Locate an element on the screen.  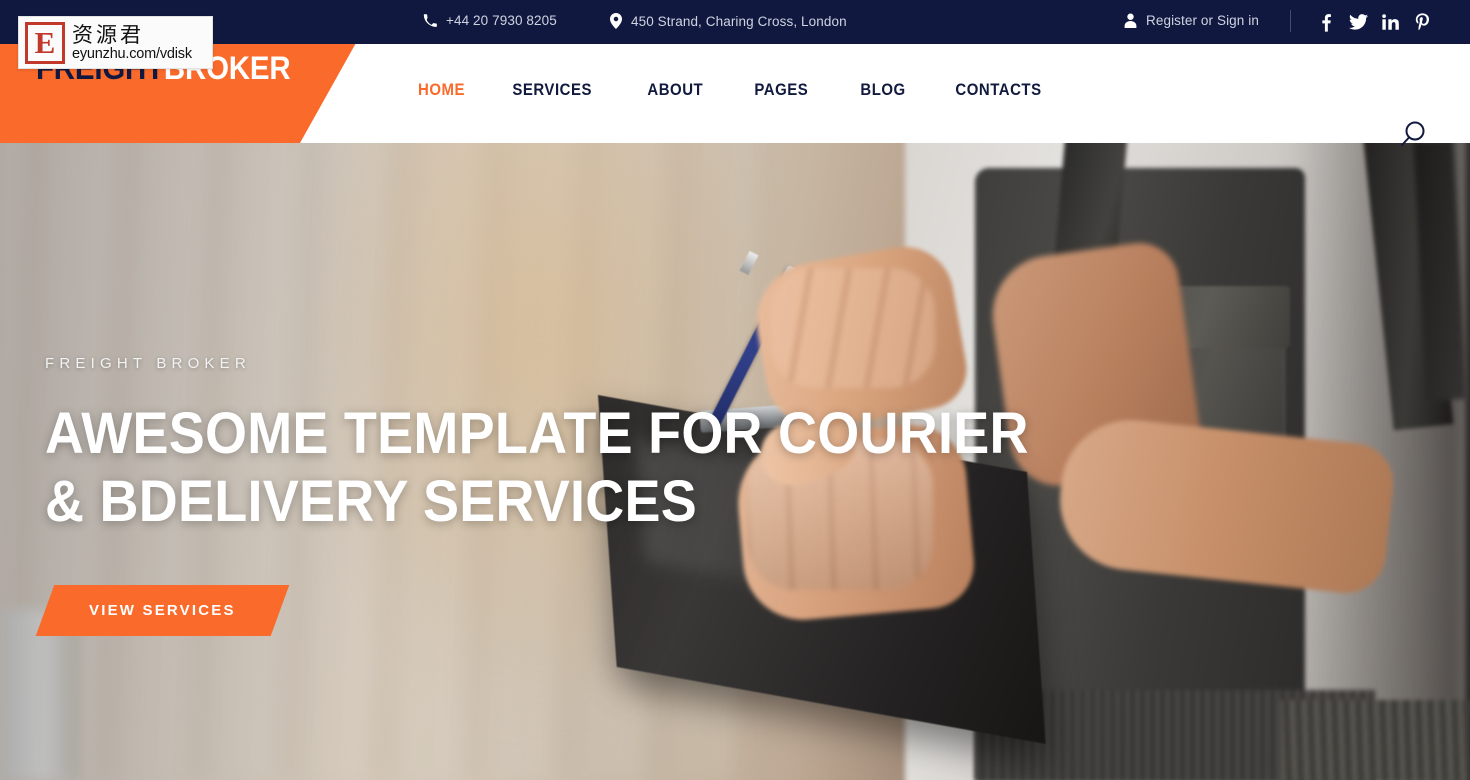
topbar-divider is located at coordinates (1290, 21).